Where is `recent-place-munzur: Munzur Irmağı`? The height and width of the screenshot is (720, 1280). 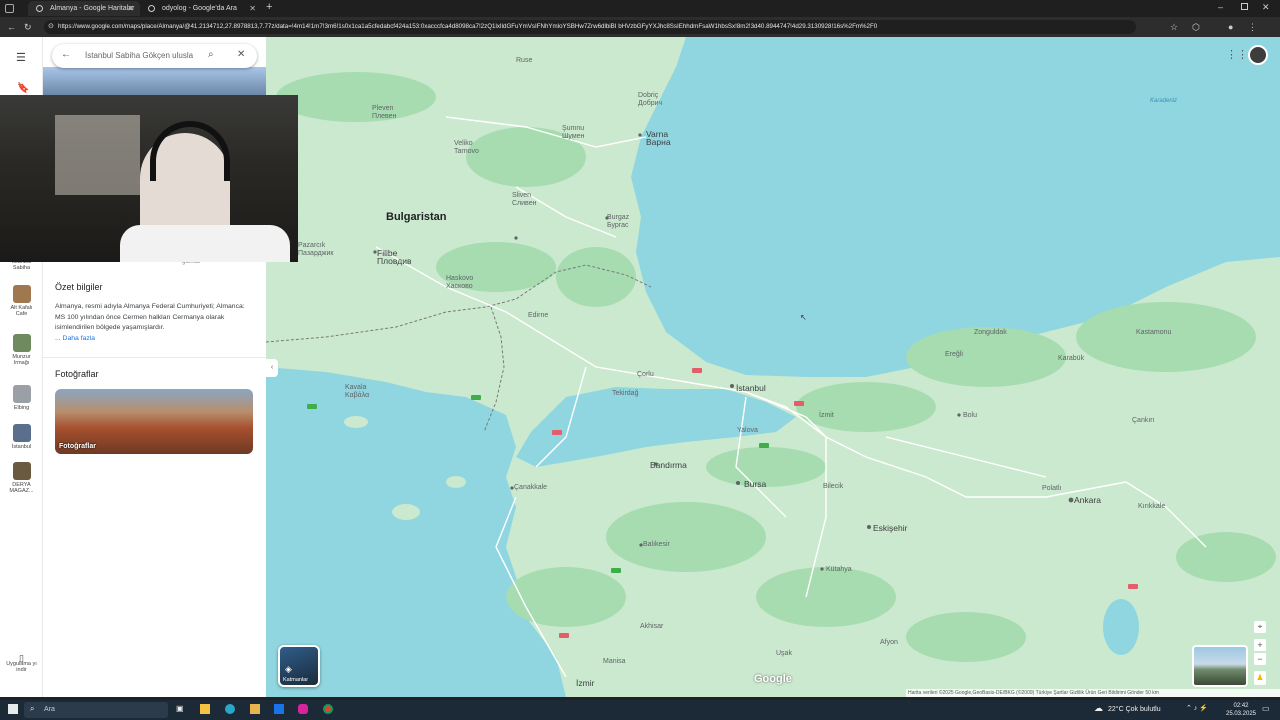 recent-place-munzur: Munzur Irmağı is located at coordinates (21, 350).